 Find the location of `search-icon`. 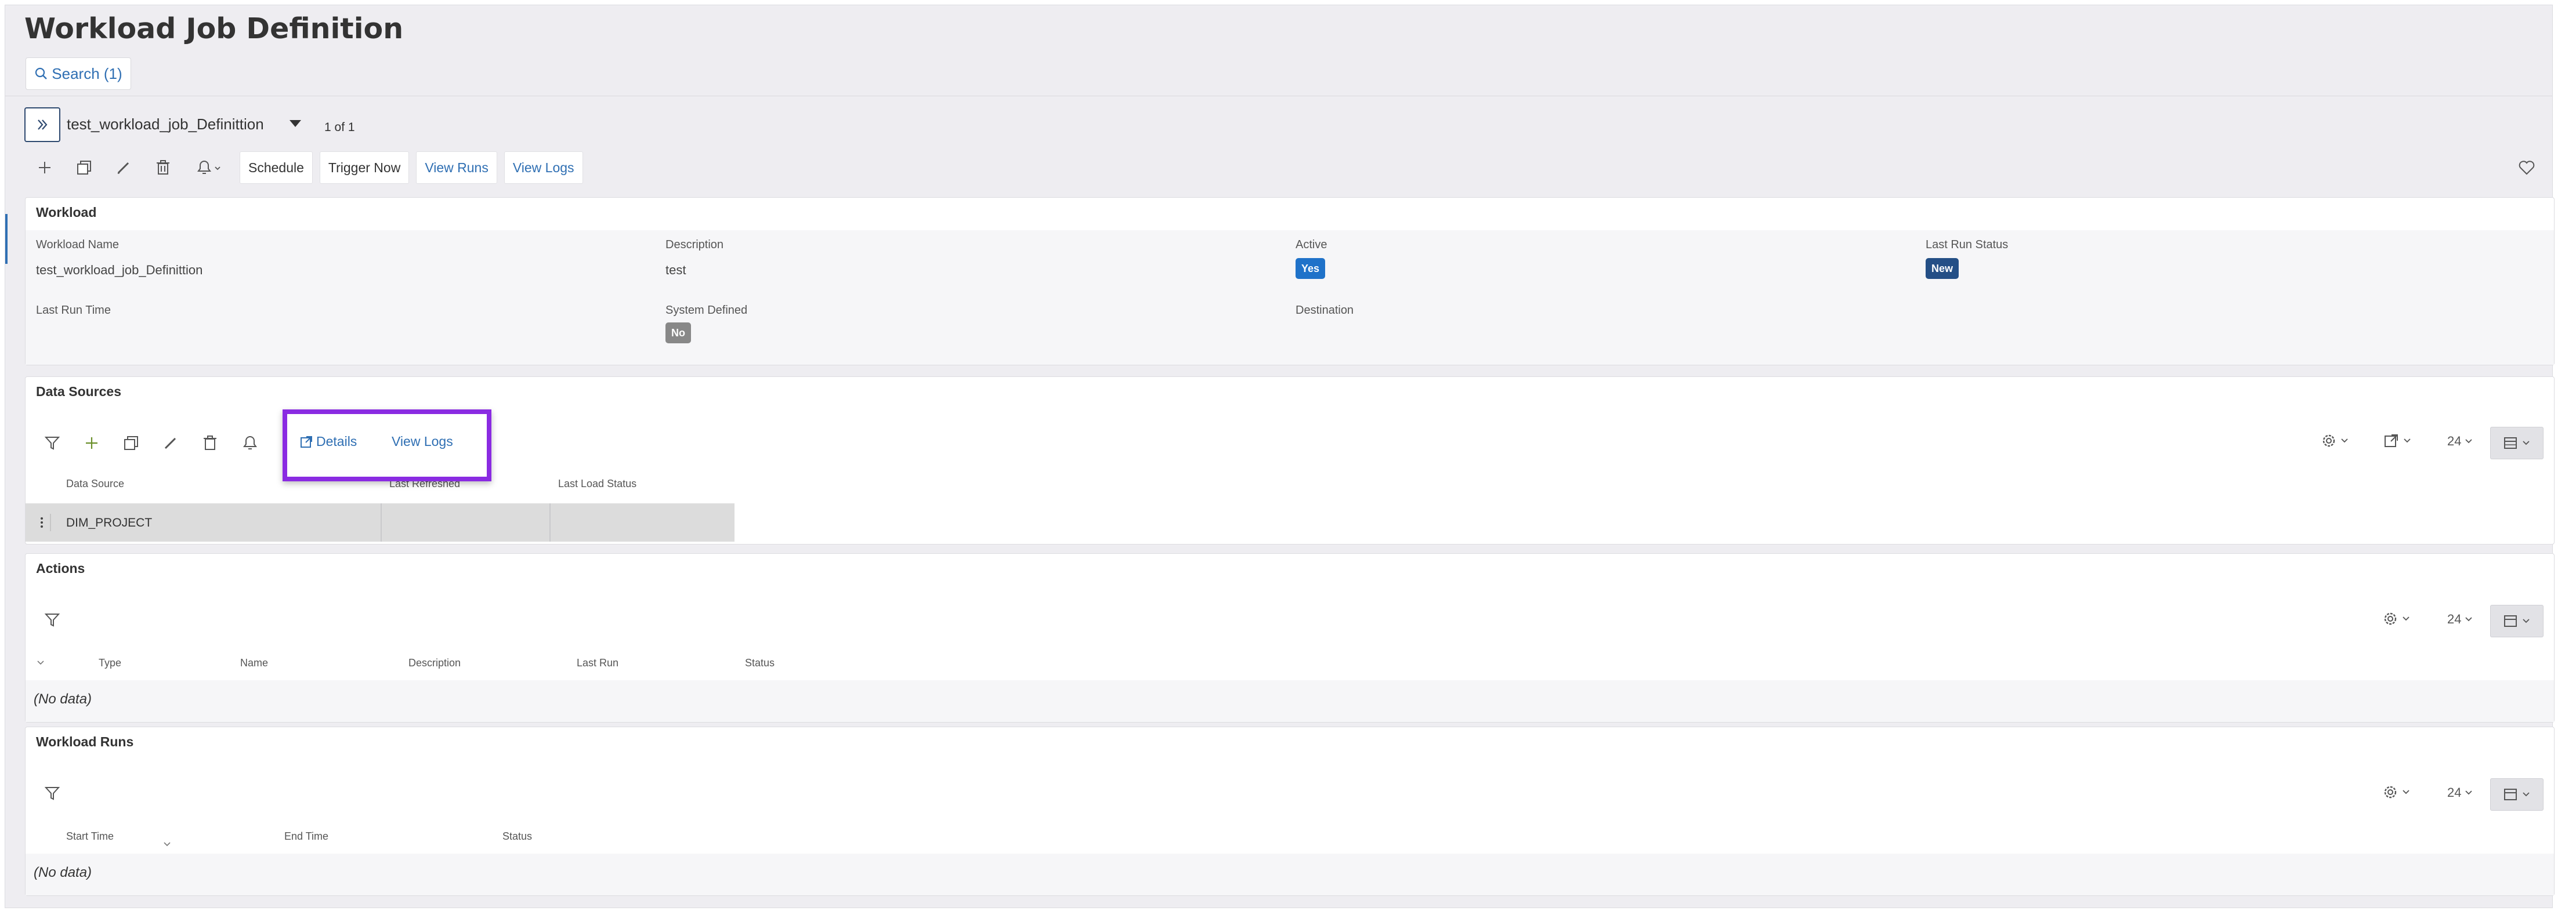

search-icon is located at coordinates (41, 73).